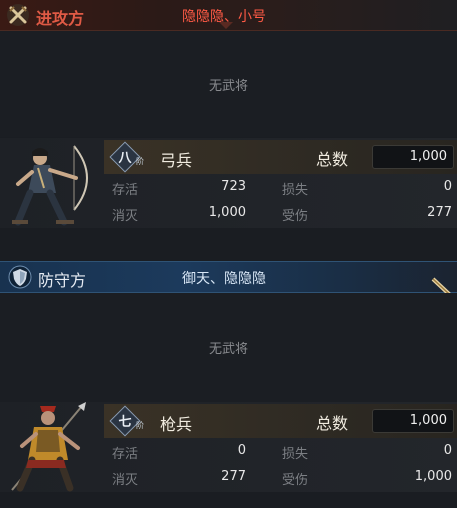  Describe the element at coordinates (280, 421) in the screenshot. I see `defend-unit-header: 七 阶 枪兵 总数 1,000` at that location.